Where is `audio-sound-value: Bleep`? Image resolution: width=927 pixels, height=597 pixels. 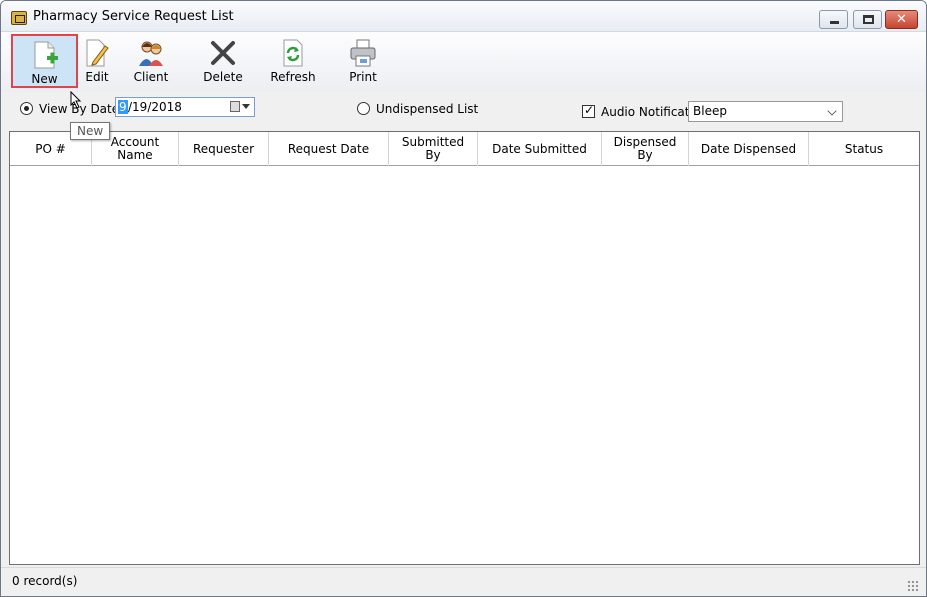
audio-sound-value: Bleep is located at coordinates (710, 111).